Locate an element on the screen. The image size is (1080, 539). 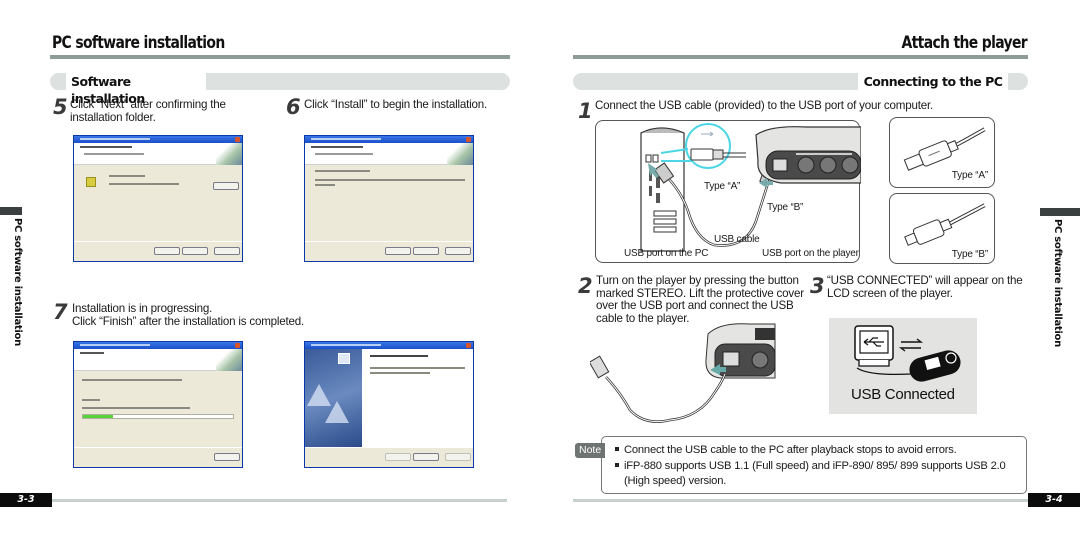
title-rule-right is located at coordinates (800, 57).